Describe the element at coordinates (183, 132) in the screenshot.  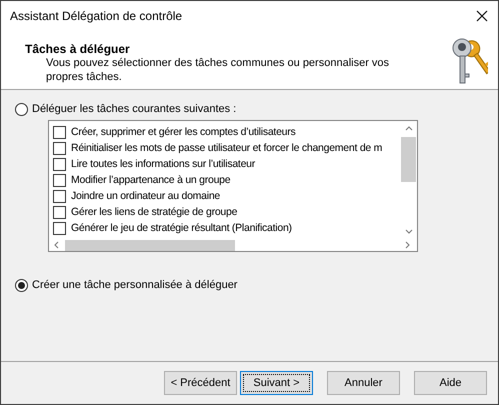
I see `task-label: Créer, supprimer et gérer les comptes d’utilisateurs` at that location.